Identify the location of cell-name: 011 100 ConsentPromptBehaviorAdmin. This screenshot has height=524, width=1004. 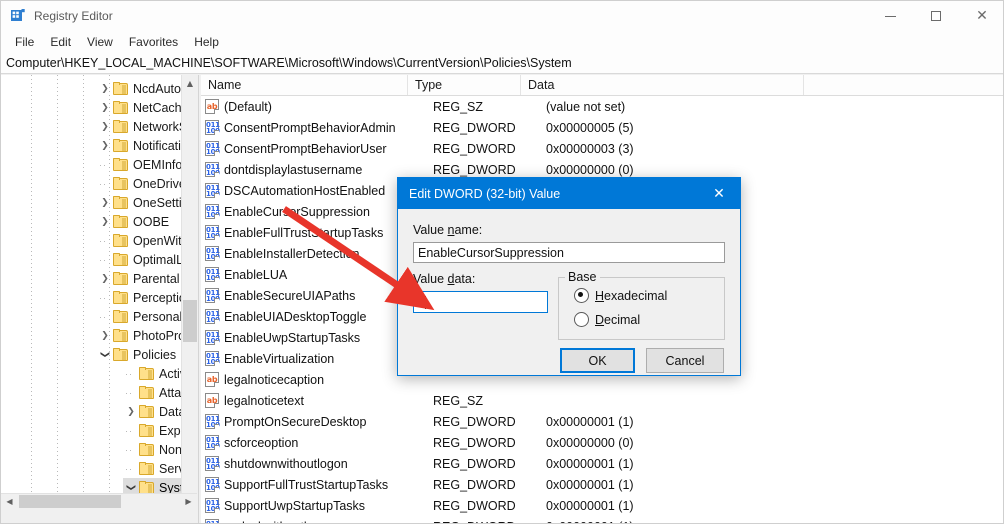
(300, 127).